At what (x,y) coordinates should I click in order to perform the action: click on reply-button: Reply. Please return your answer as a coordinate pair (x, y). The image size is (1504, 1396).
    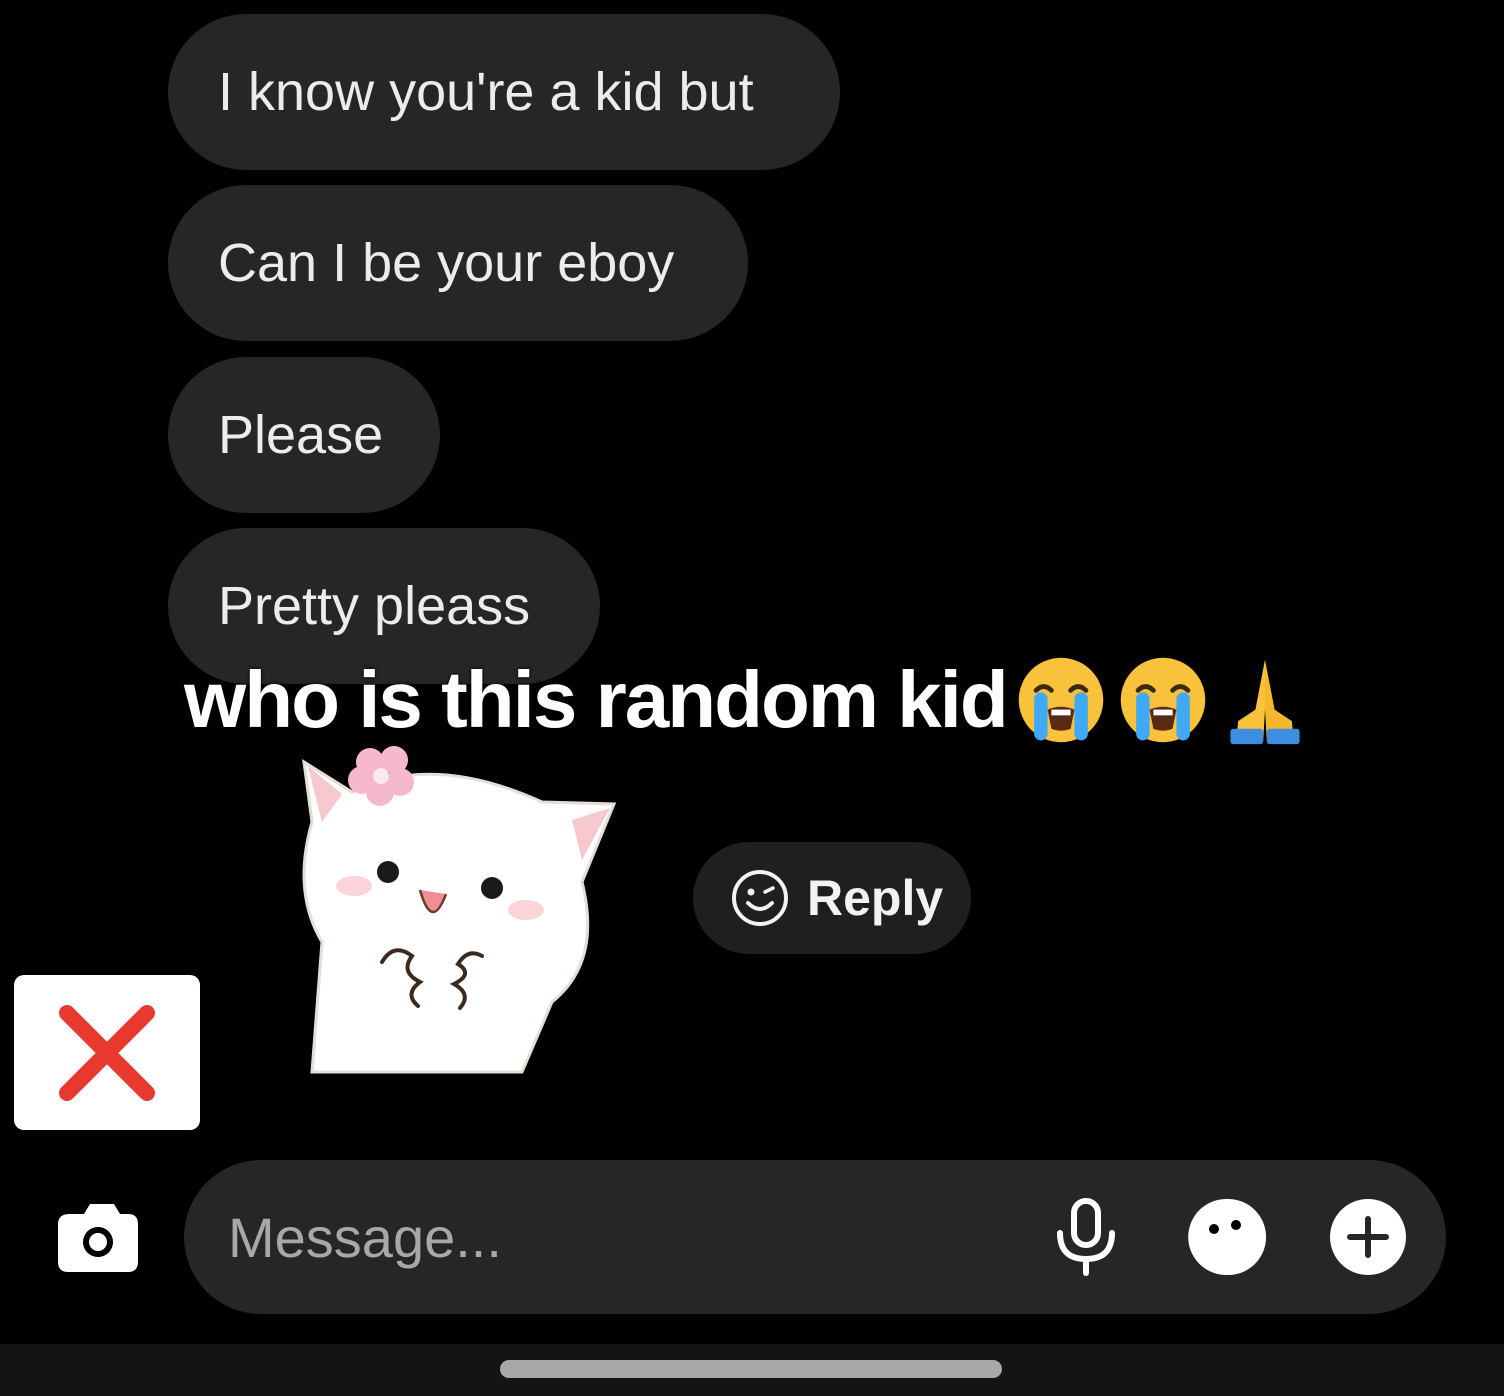
    Looking at the image, I should click on (832, 898).